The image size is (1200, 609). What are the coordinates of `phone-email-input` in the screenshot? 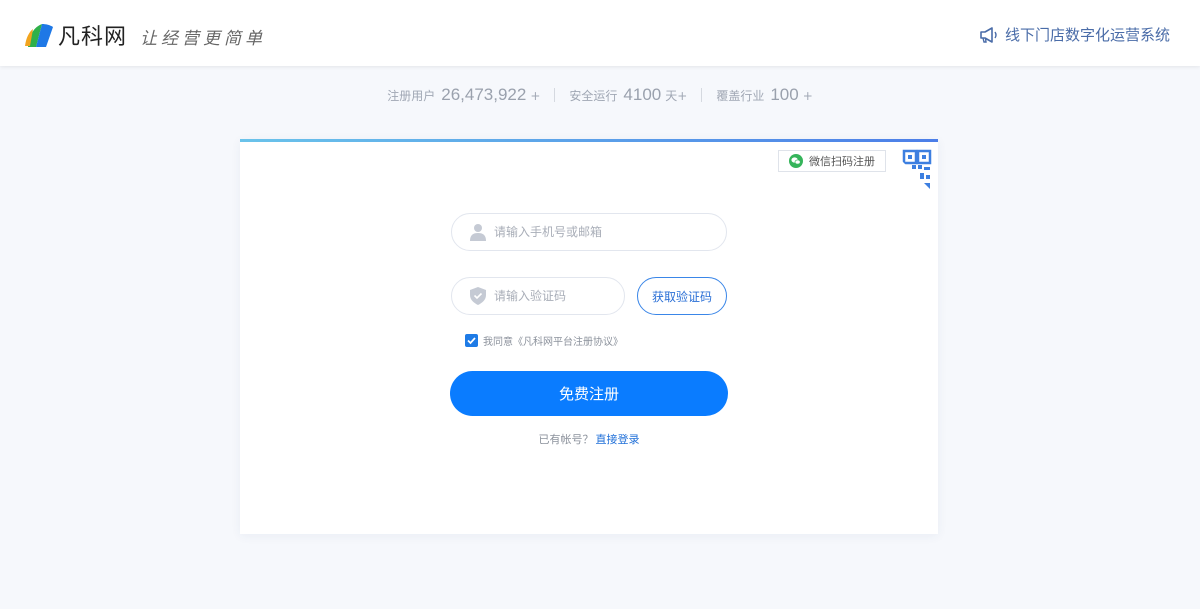 It's located at (594, 232).